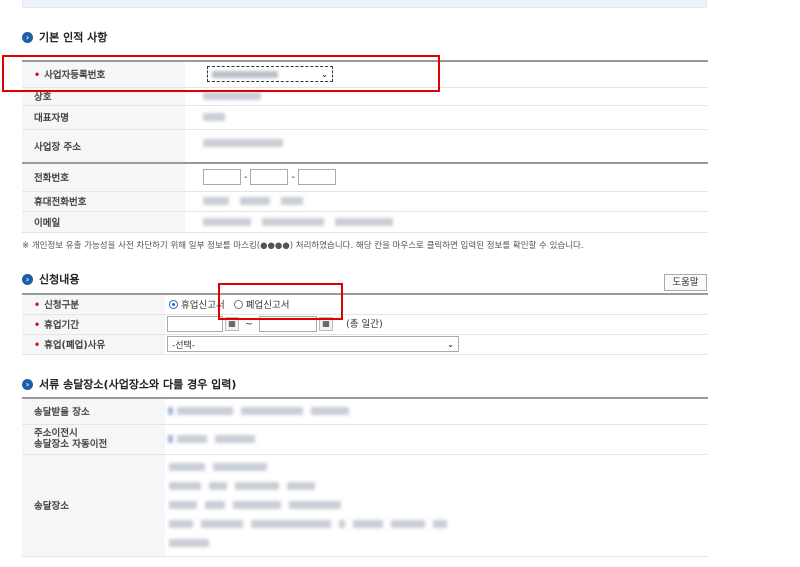 Image resolution: width=800 pixels, height=567 pixels. Describe the element at coordinates (293, 177) in the screenshot. I see `phone-dash-2: -` at that location.